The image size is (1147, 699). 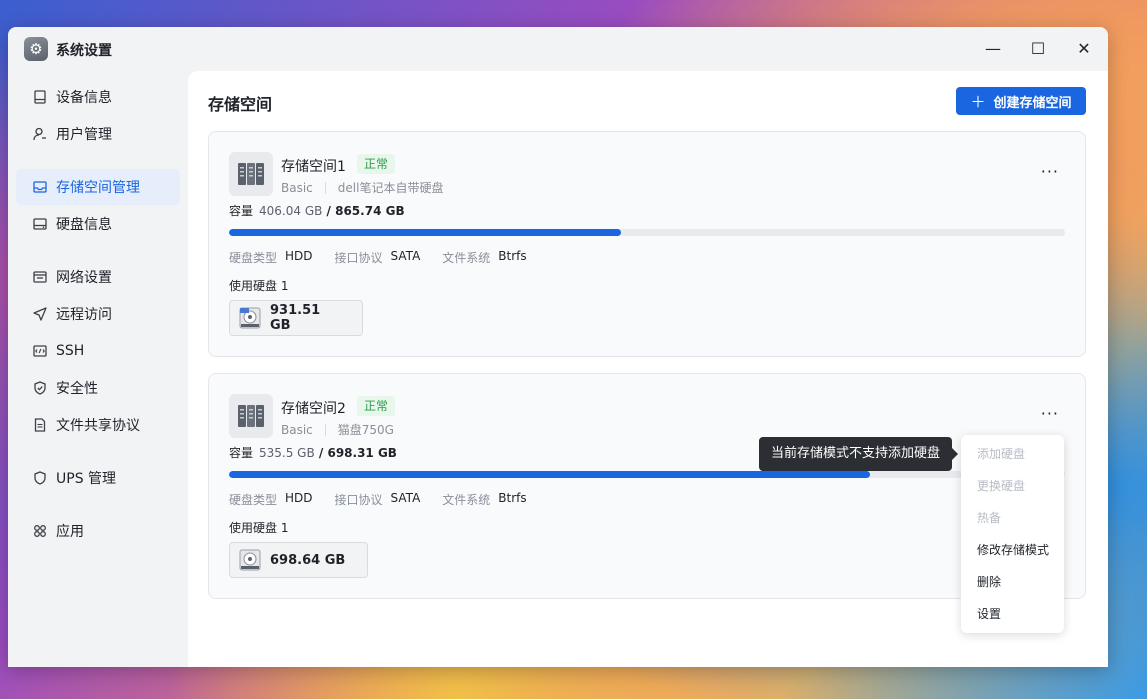 What do you see at coordinates (98, 531) in the screenshot?
I see `sidebar-item-apps: 应用` at bounding box center [98, 531].